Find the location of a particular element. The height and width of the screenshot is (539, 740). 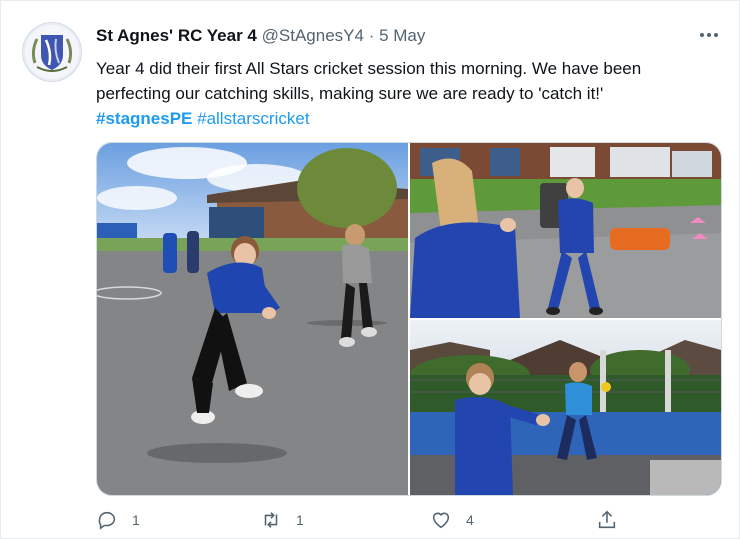

tweet-header: St Agnes' RC Year 4 @StAgnesY4 · 5 May is located at coordinates (260, 36).